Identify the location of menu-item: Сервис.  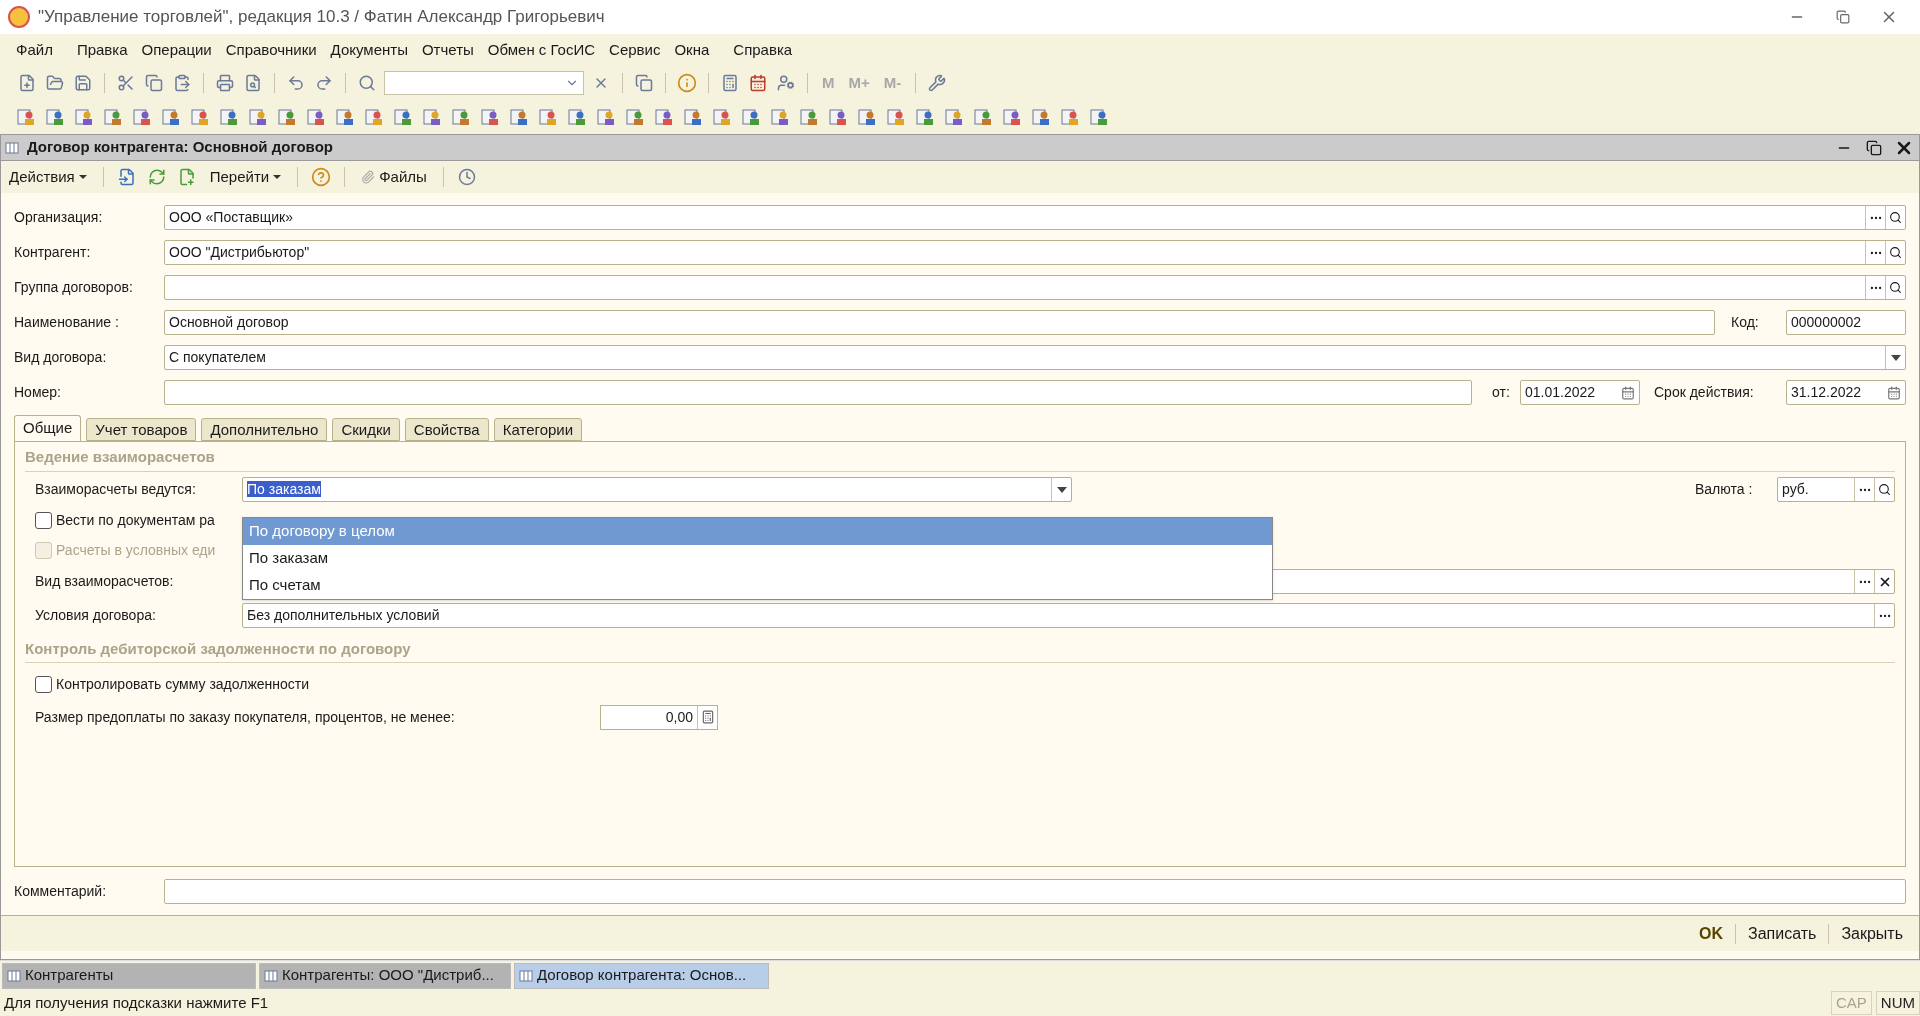
(635, 50).